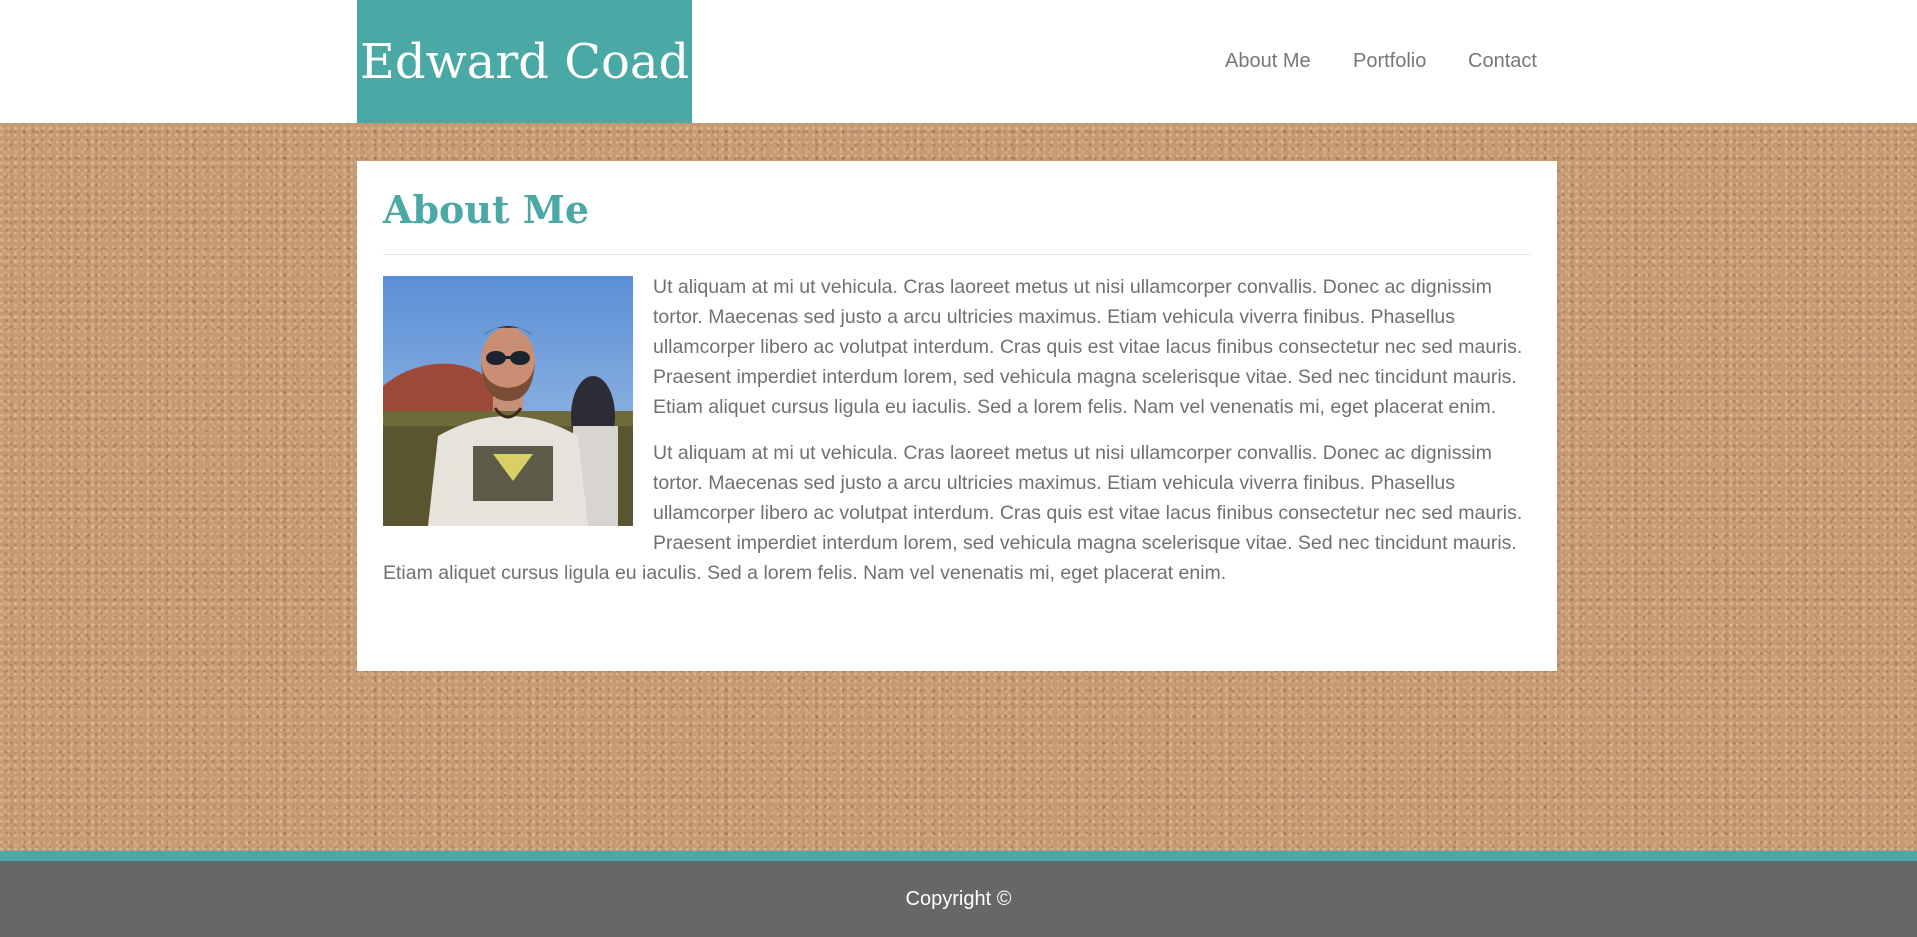 Image resolution: width=1917 pixels, height=937 pixels. I want to click on profile-photo, so click(508, 401).